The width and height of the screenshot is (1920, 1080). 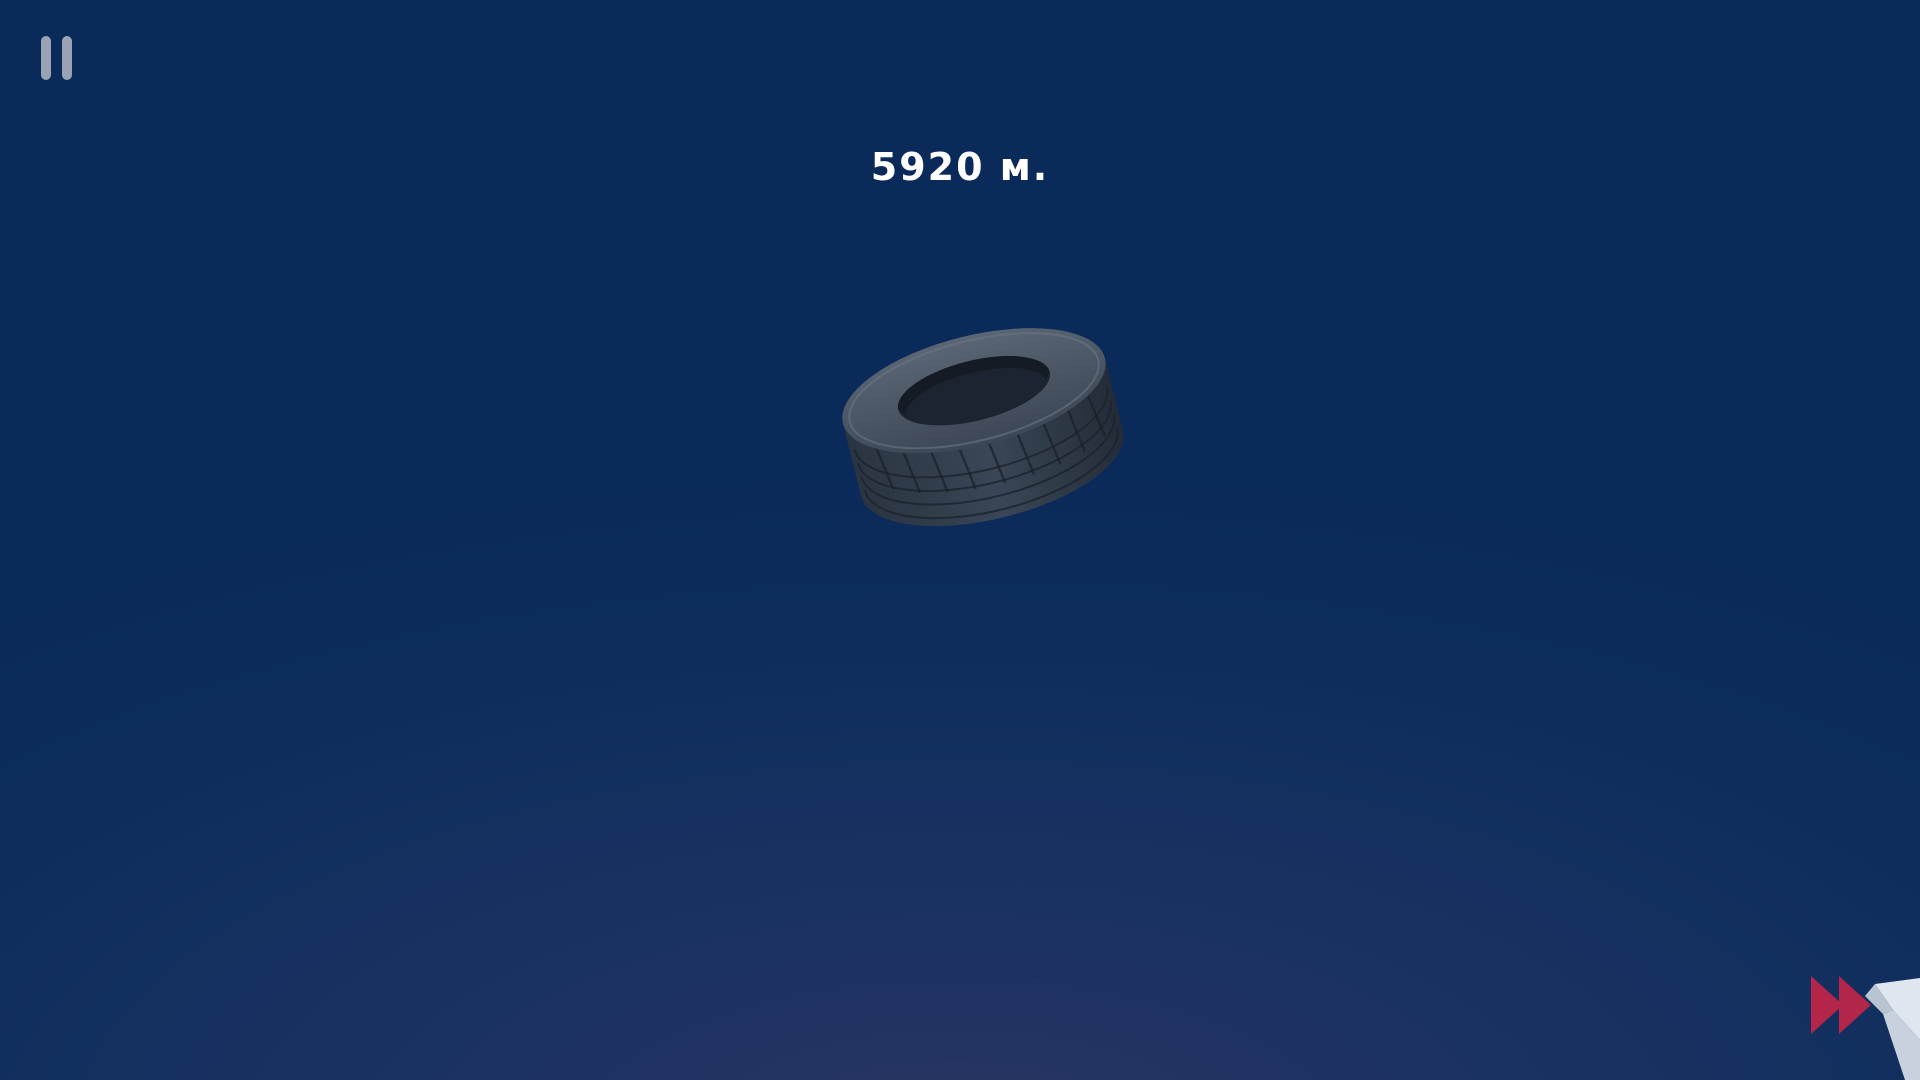 I want to click on tire, so click(x=983, y=427).